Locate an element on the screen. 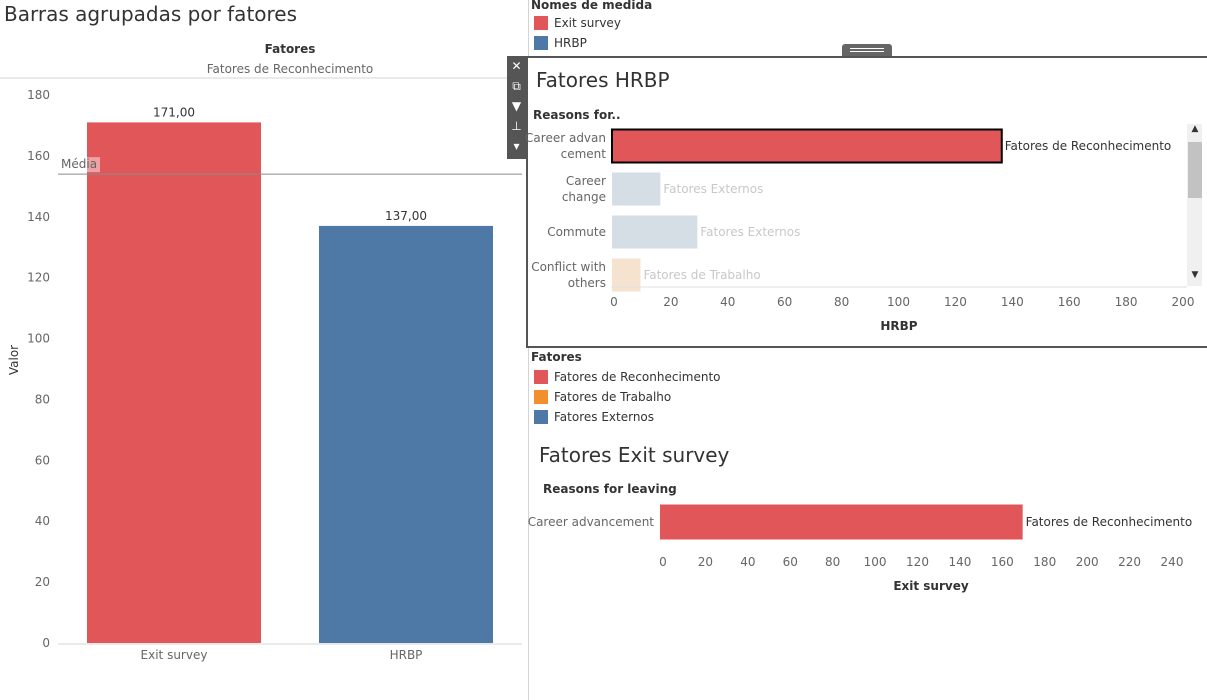 Image resolution: width=1207 pixels, height=700 pixels. column-header-value: Fatores de Reconhecimento is located at coordinates (290, 69).